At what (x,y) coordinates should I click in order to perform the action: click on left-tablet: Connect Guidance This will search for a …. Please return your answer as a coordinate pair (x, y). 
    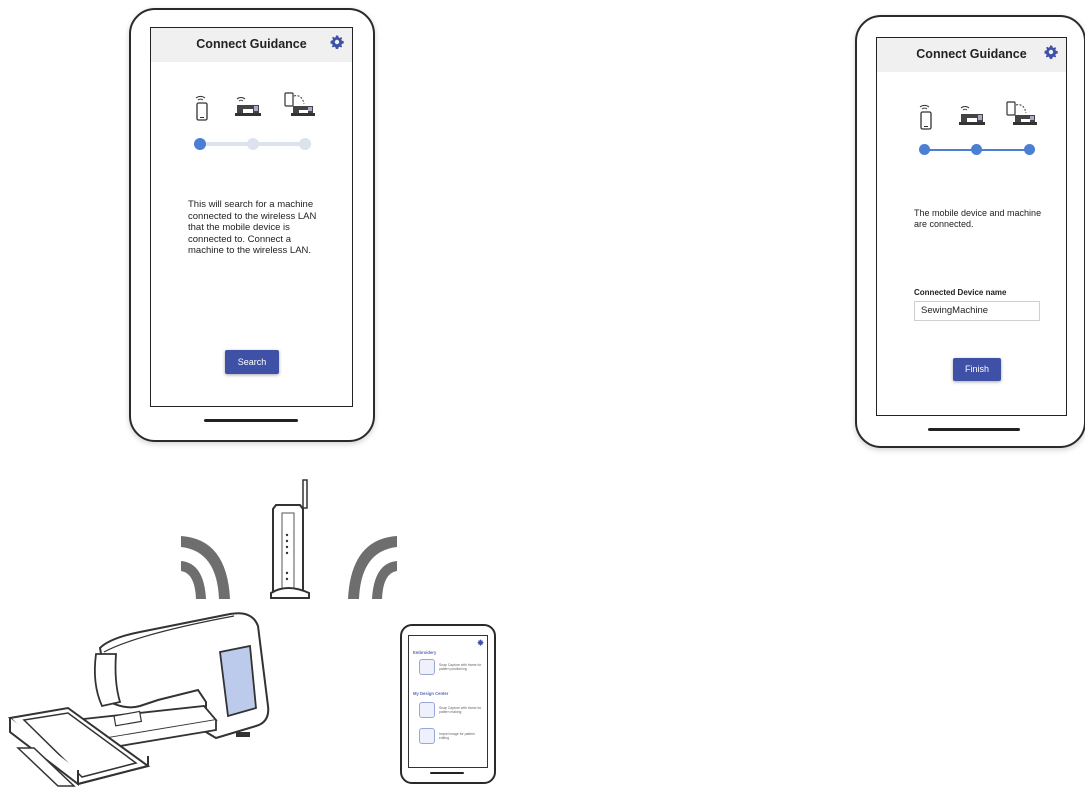
    Looking at the image, I should click on (252, 225).